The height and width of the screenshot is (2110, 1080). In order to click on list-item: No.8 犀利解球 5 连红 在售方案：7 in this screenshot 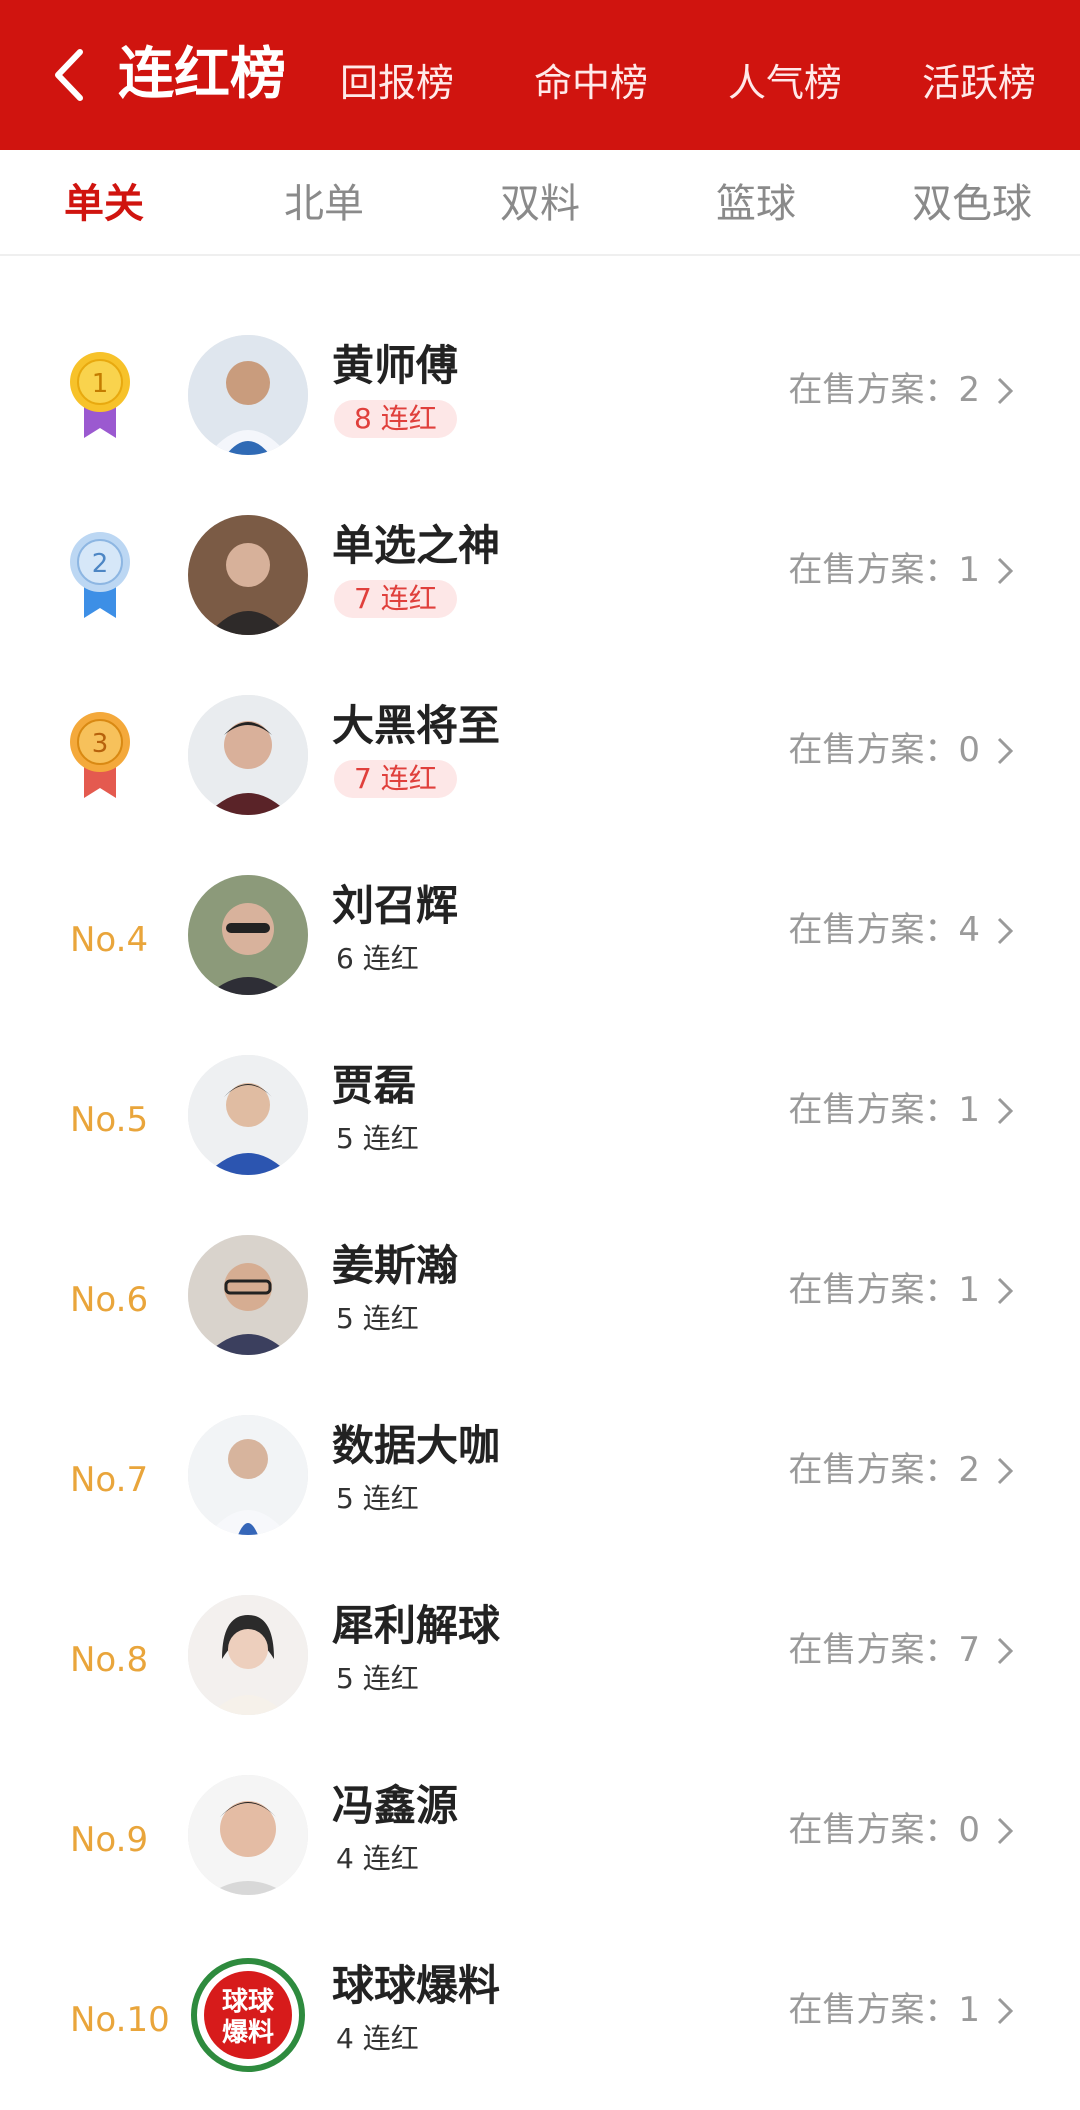, I will do `click(540, 1660)`.